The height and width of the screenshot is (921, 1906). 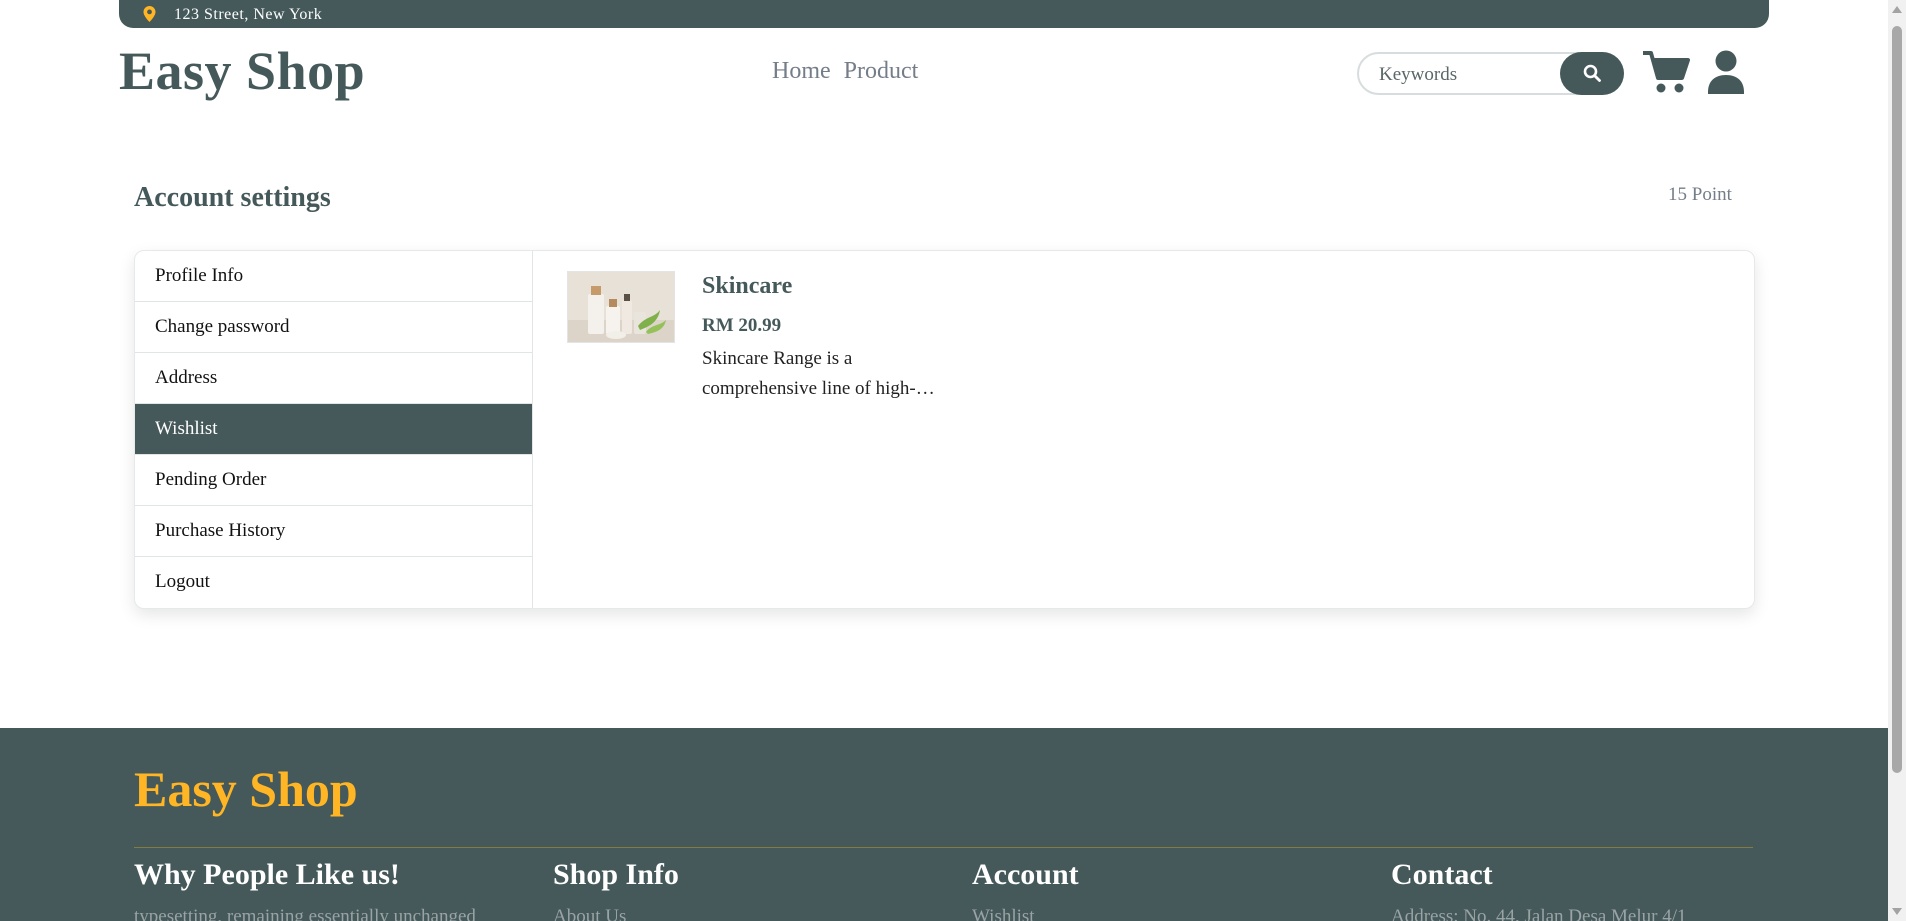 What do you see at coordinates (616, 913) in the screenshot?
I see `footer-link-about-us: About Us` at bounding box center [616, 913].